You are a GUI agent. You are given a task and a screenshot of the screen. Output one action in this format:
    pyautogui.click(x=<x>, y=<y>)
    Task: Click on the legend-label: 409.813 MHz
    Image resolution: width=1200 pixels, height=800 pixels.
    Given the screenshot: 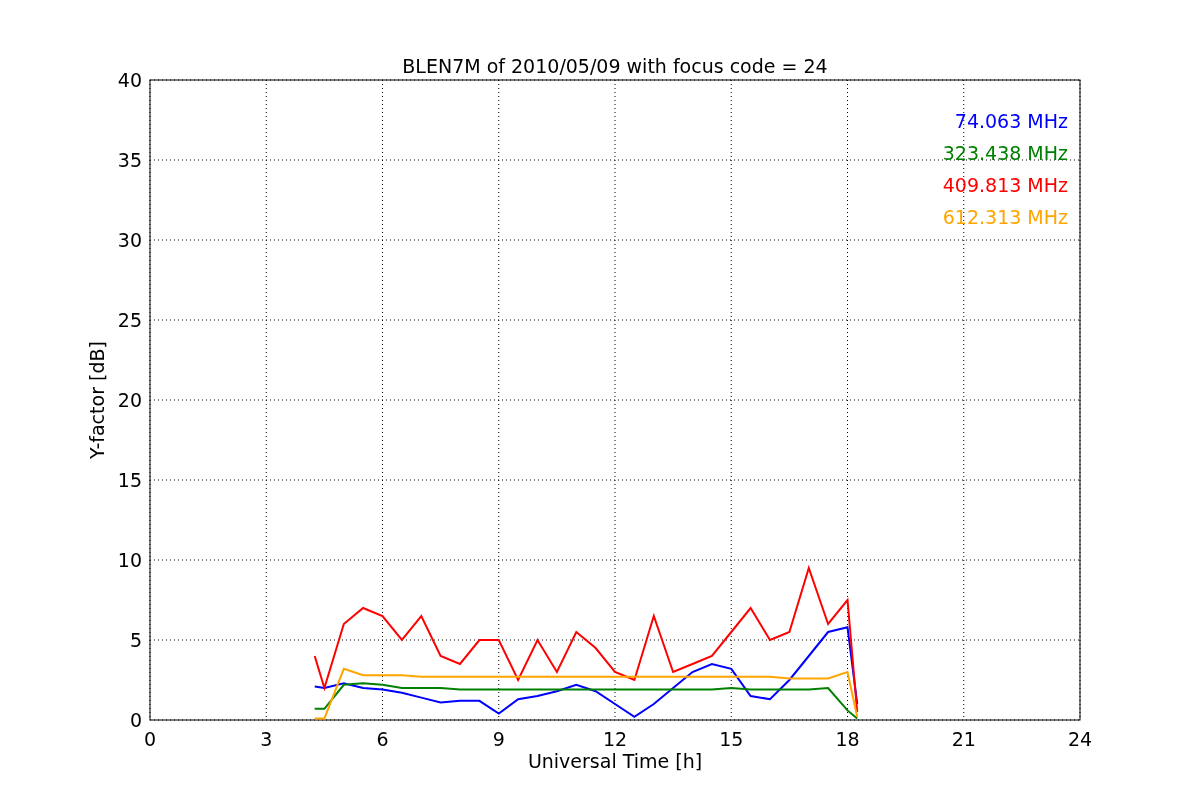 What is the action you would take?
    pyautogui.click(x=1005, y=185)
    